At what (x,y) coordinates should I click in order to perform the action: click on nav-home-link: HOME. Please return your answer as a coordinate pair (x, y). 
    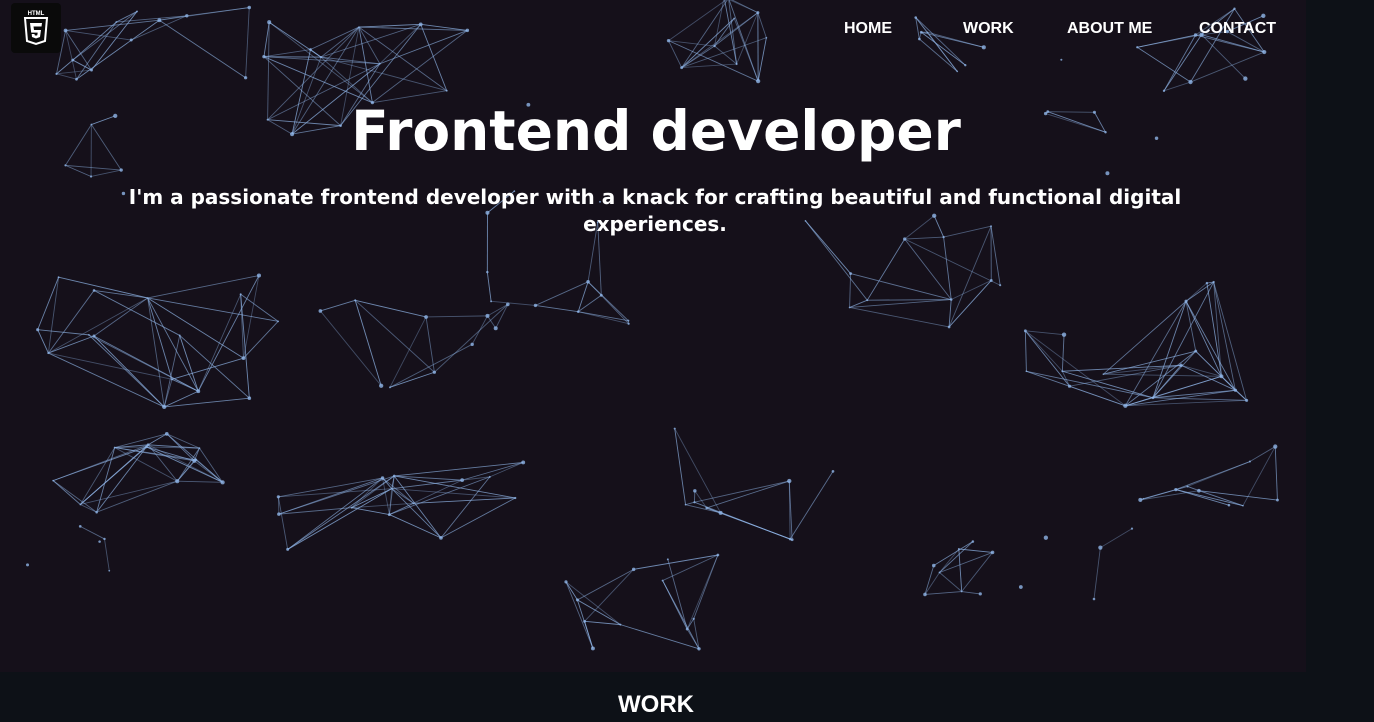
    Looking at the image, I should click on (868, 29).